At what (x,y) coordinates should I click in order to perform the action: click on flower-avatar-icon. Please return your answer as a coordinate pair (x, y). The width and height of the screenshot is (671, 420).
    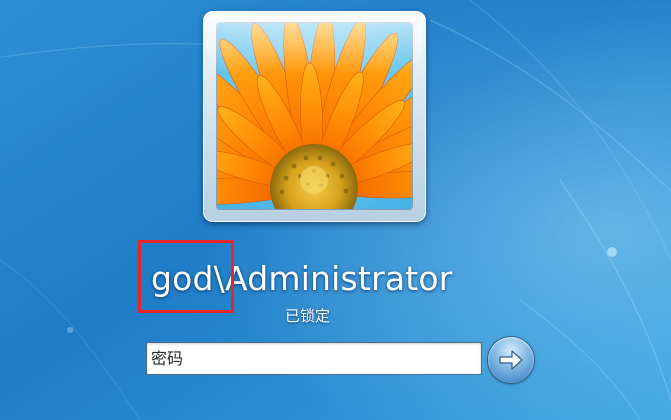
    Looking at the image, I should click on (314, 116).